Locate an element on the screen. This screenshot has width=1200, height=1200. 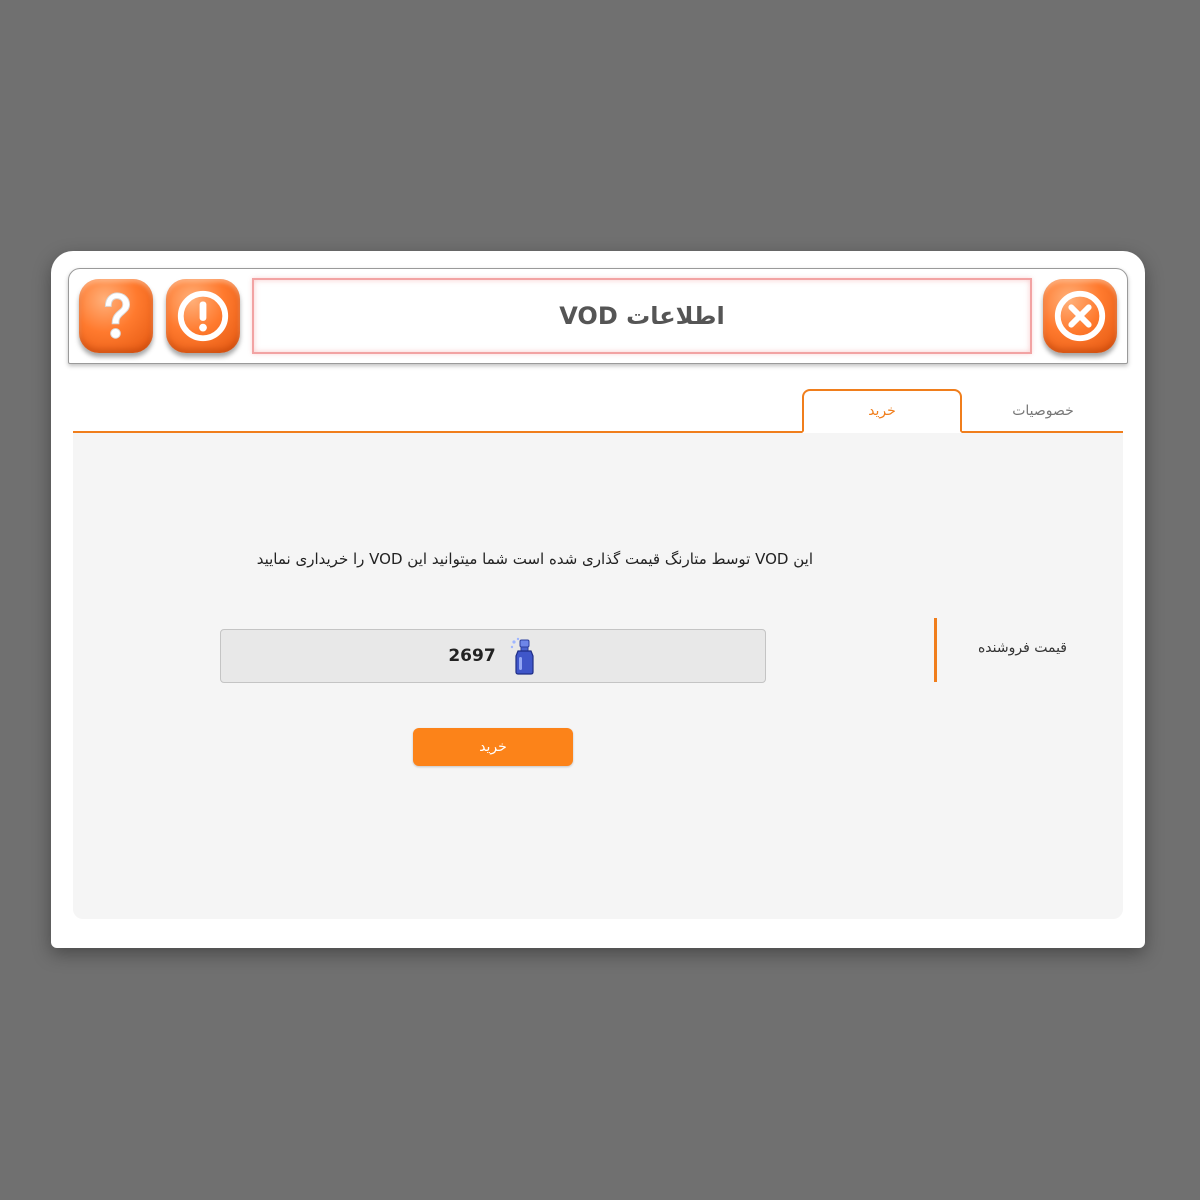
help-question-icon is located at coordinates (117, 315).